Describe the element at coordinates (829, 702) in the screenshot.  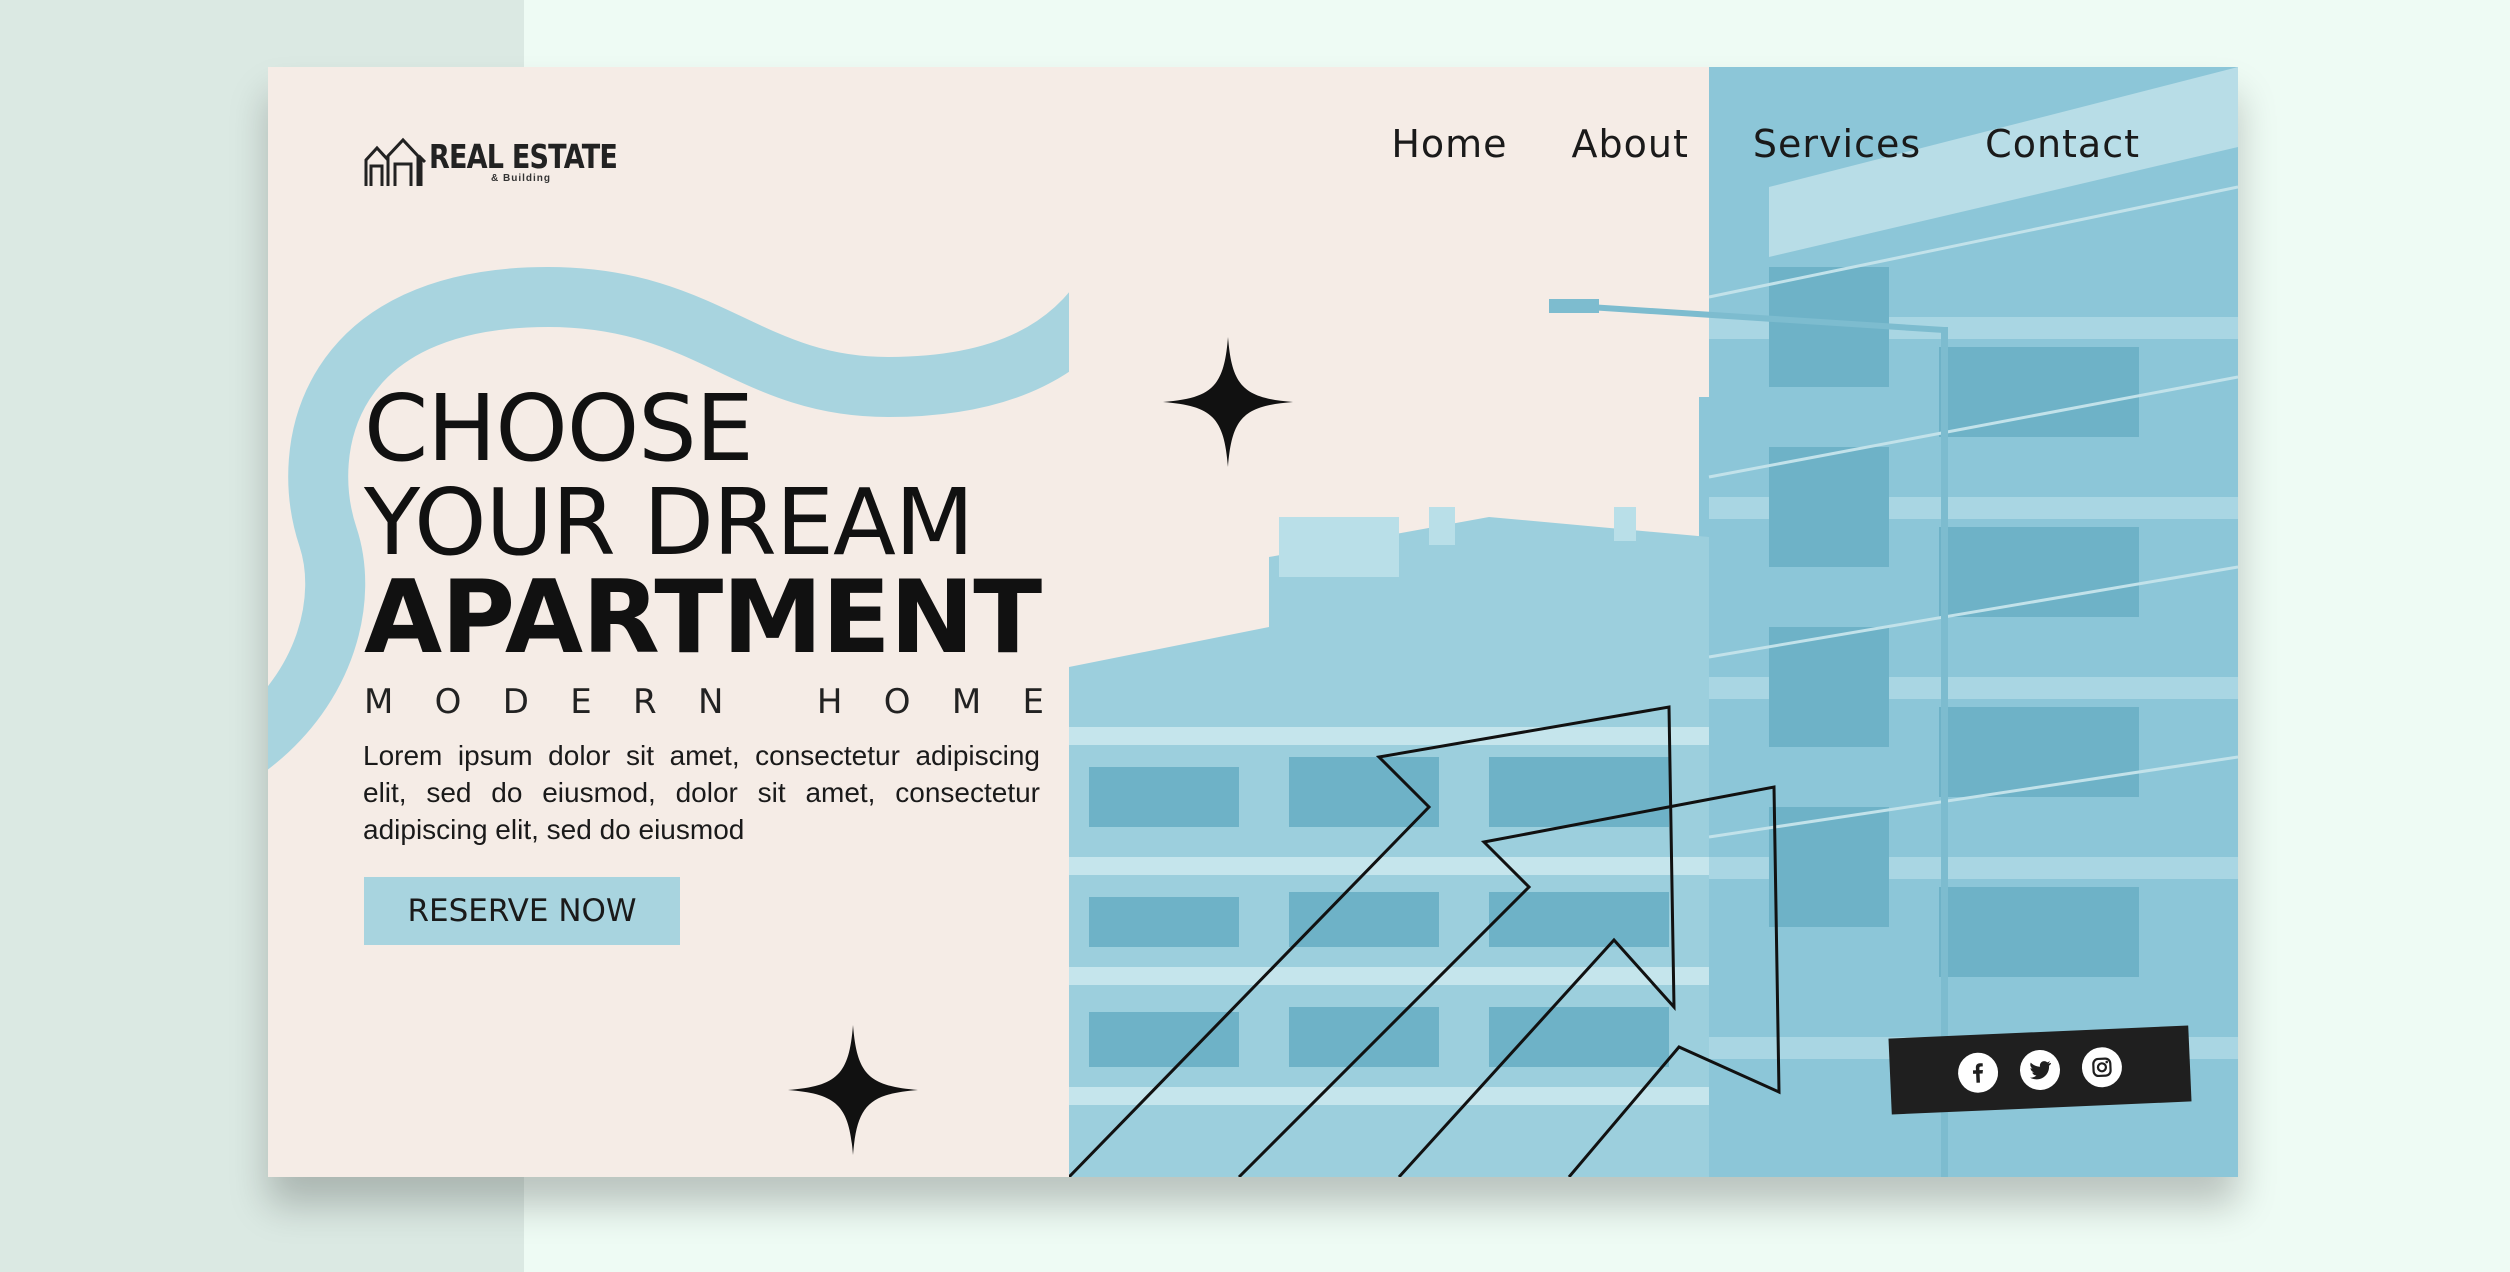
I see `subheading-letter: H` at that location.